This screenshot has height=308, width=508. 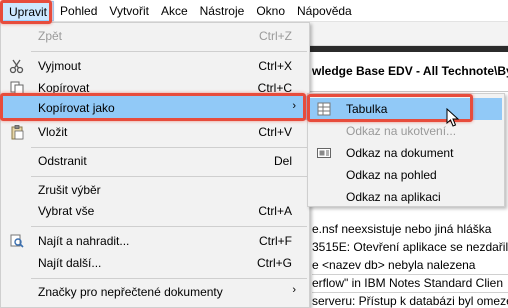 What do you see at coordinates (53, 132) in the screenshot?
I see `menu-item-label: Vložit` at bounding box center [53, 132].